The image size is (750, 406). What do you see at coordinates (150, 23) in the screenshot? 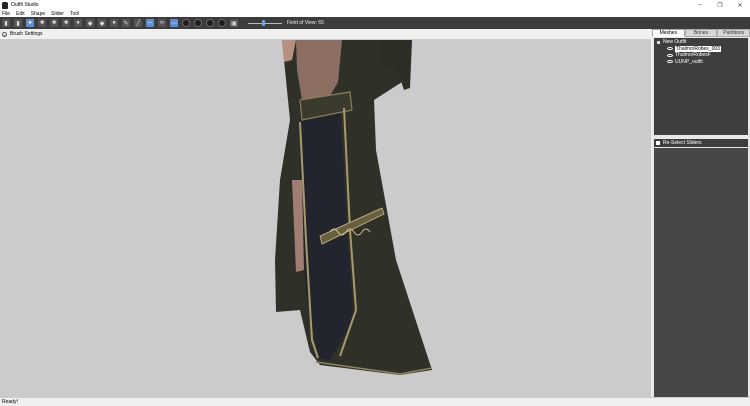
I see `x-mirror-icon: ⇔` at bounding box center [150, 23].